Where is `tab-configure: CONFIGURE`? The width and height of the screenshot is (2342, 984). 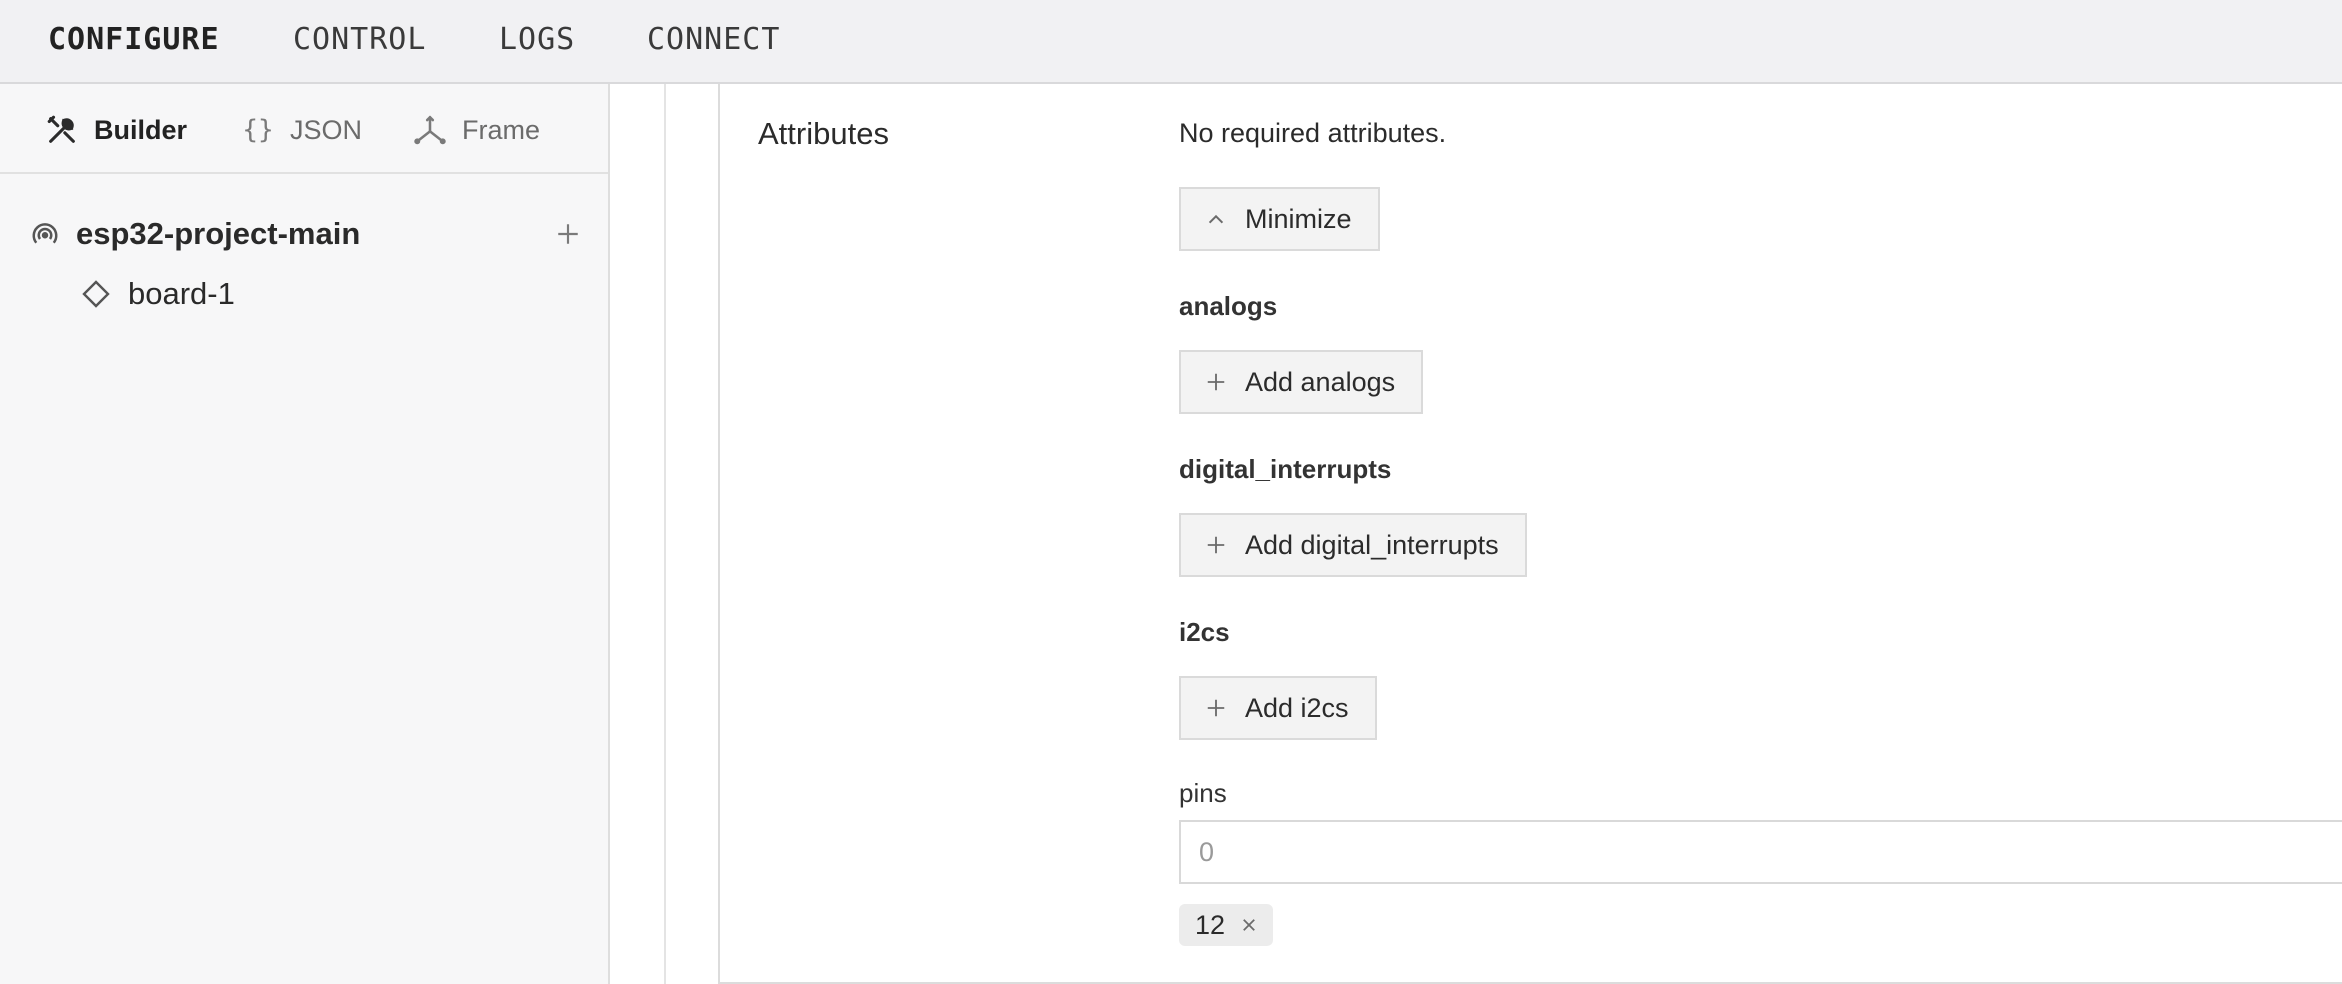
tab-configure: CONFIGURE is located at coordinates (134, 39).